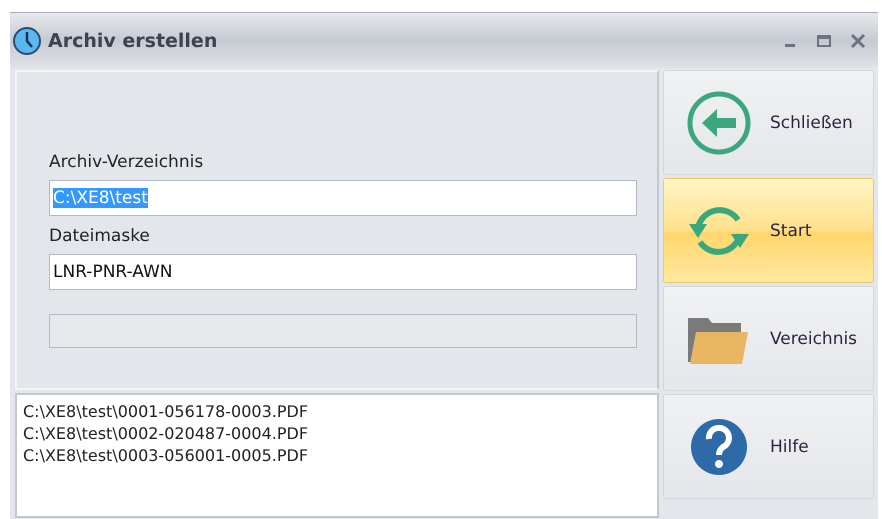 The image size is (882, 519). Describe the element at coordinates (27, 41) in the screenshot. I see `clock-icon` at that location.